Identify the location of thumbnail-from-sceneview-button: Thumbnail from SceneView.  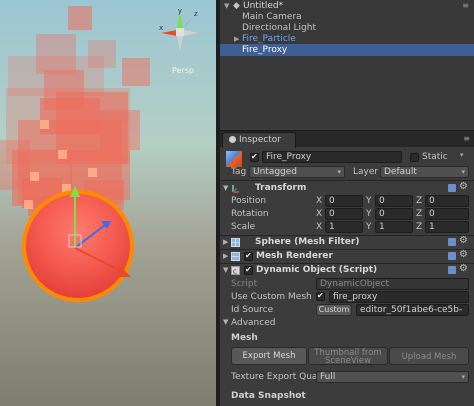
(348, 356).